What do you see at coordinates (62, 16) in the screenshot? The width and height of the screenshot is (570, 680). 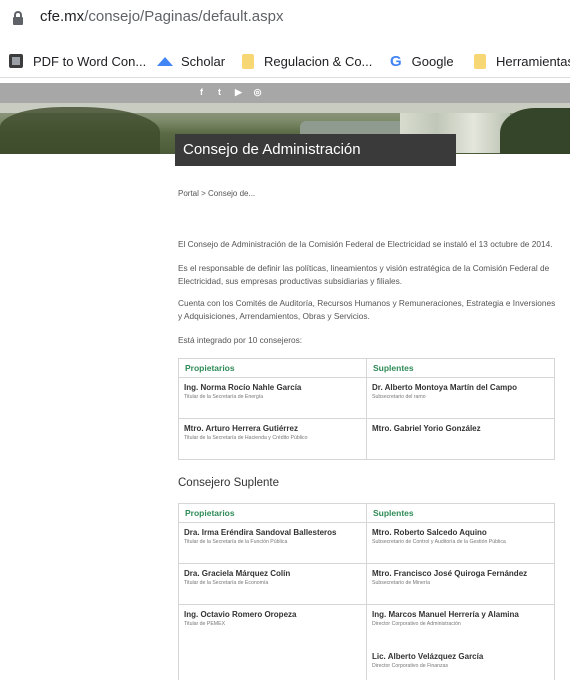 I see `url-domain: cfe.mx` at bounding box center [62, 16].